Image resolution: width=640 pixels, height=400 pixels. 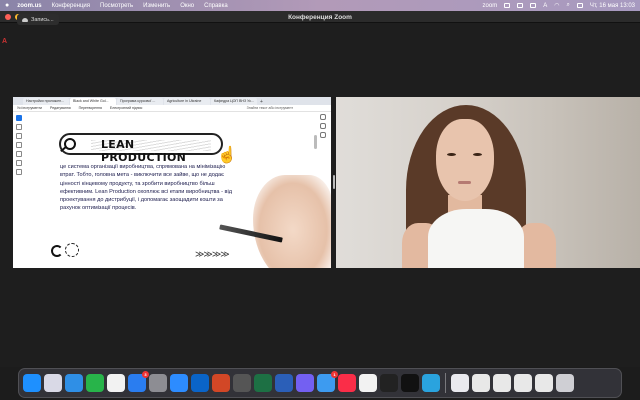 What do you see at coordinates (567, 5) in the screenshot?
I see `search-icon: ⌕` at bounding box center [567, 5].